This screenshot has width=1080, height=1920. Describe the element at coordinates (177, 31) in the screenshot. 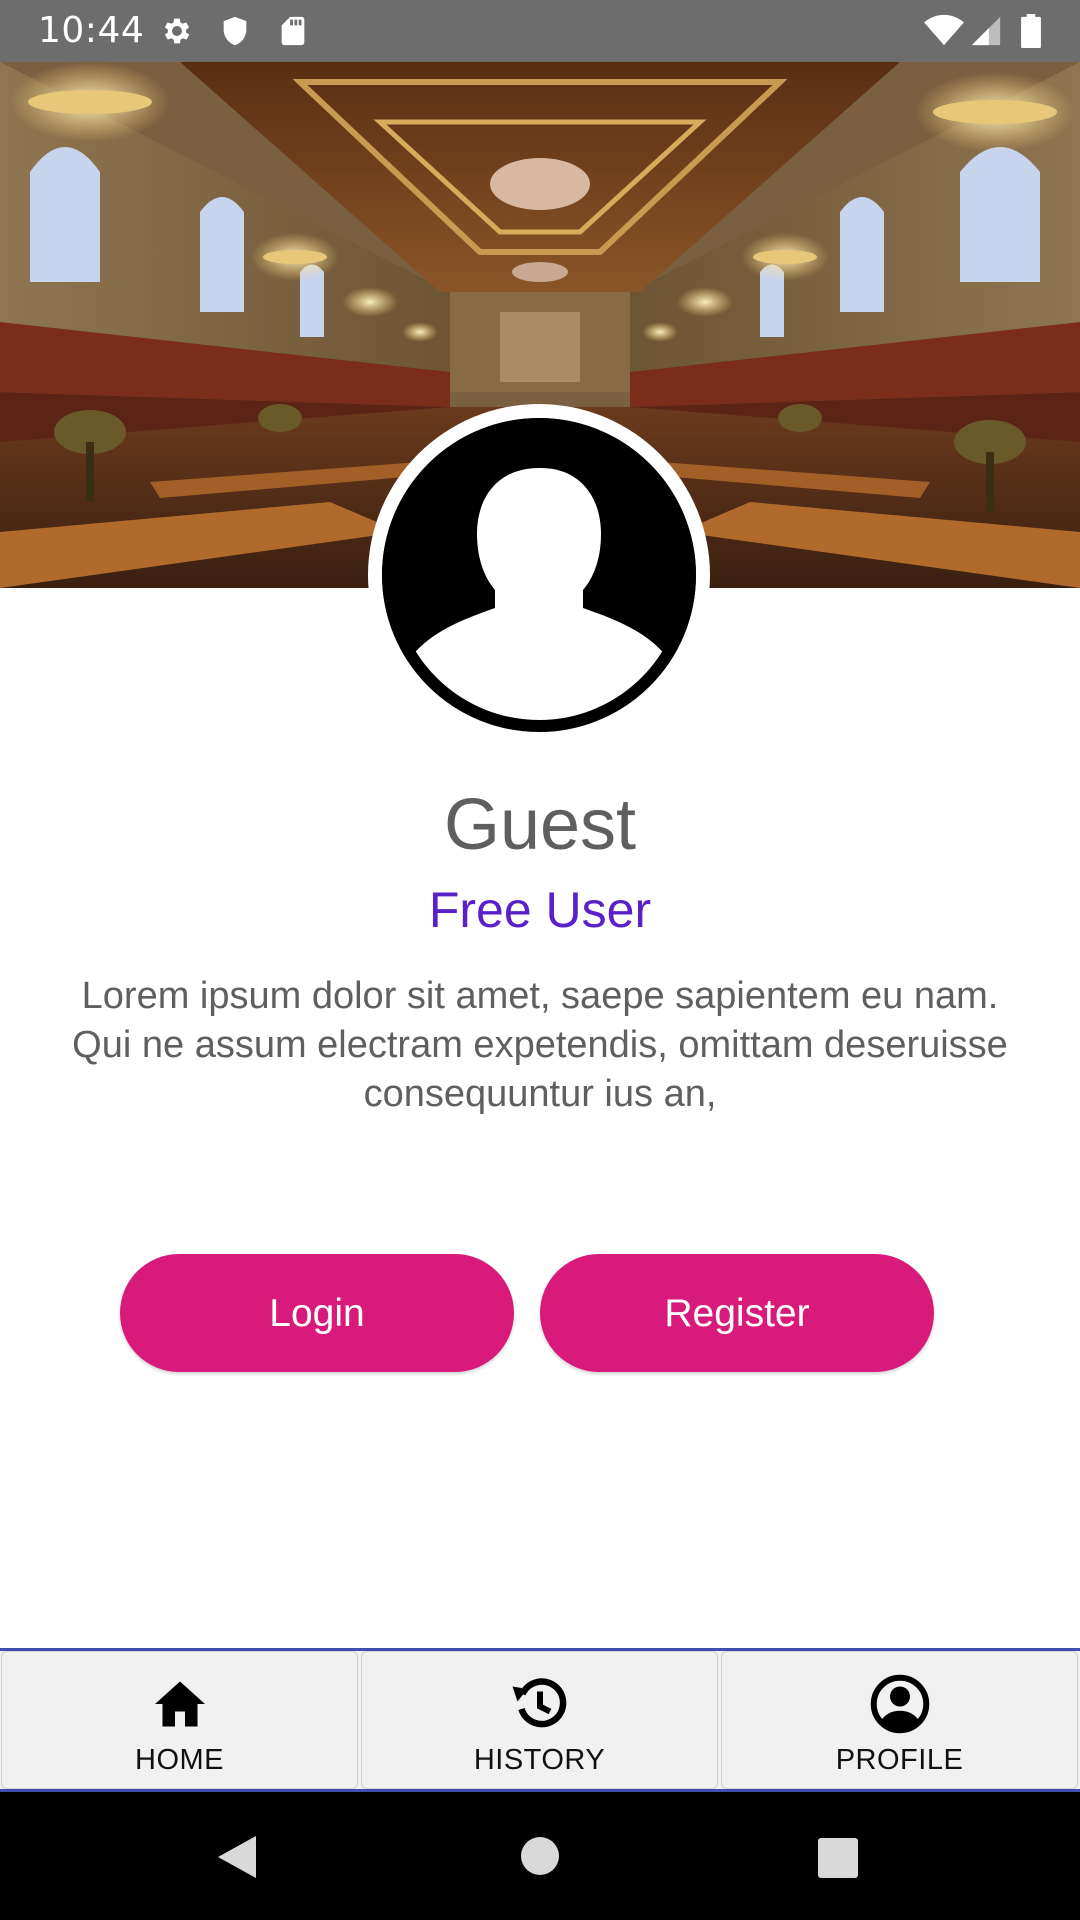

I see `settings-icon` at that location.